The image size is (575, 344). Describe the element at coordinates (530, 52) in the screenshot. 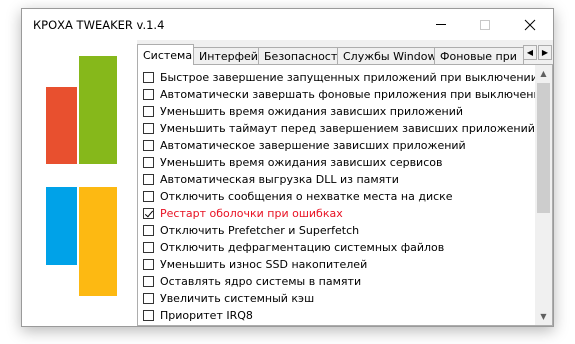

I see `tab-scroll-left-icon: ◀` at that location.